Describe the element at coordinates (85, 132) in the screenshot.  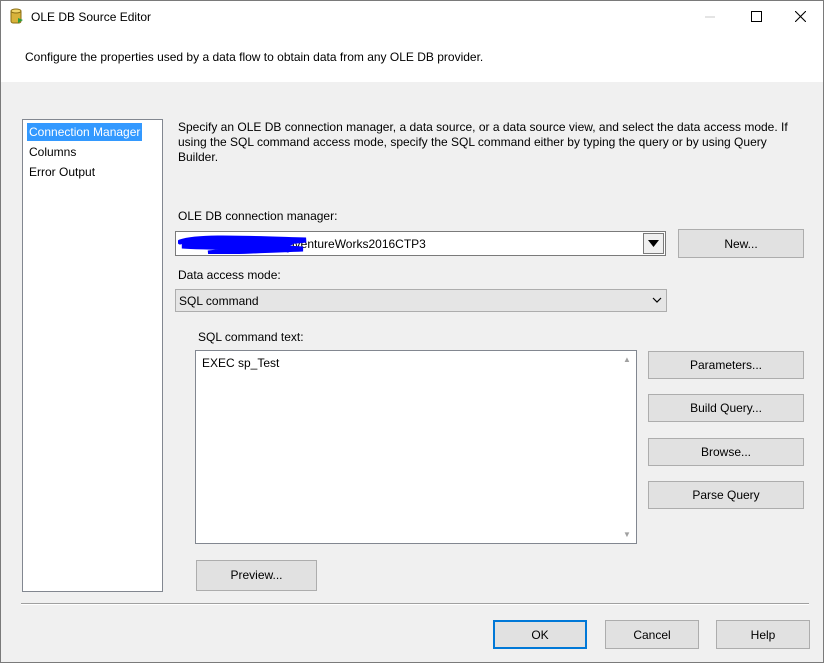
I see `nav-item-connection-manager: Connection Manager` at that location.